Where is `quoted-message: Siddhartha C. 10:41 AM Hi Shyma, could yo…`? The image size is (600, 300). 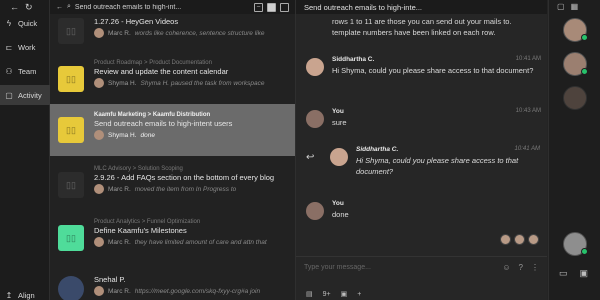
quoted-message: Siddhartha C. 10:41 AM Hi Shyma, could yo… is located at coordinates (435, 161).